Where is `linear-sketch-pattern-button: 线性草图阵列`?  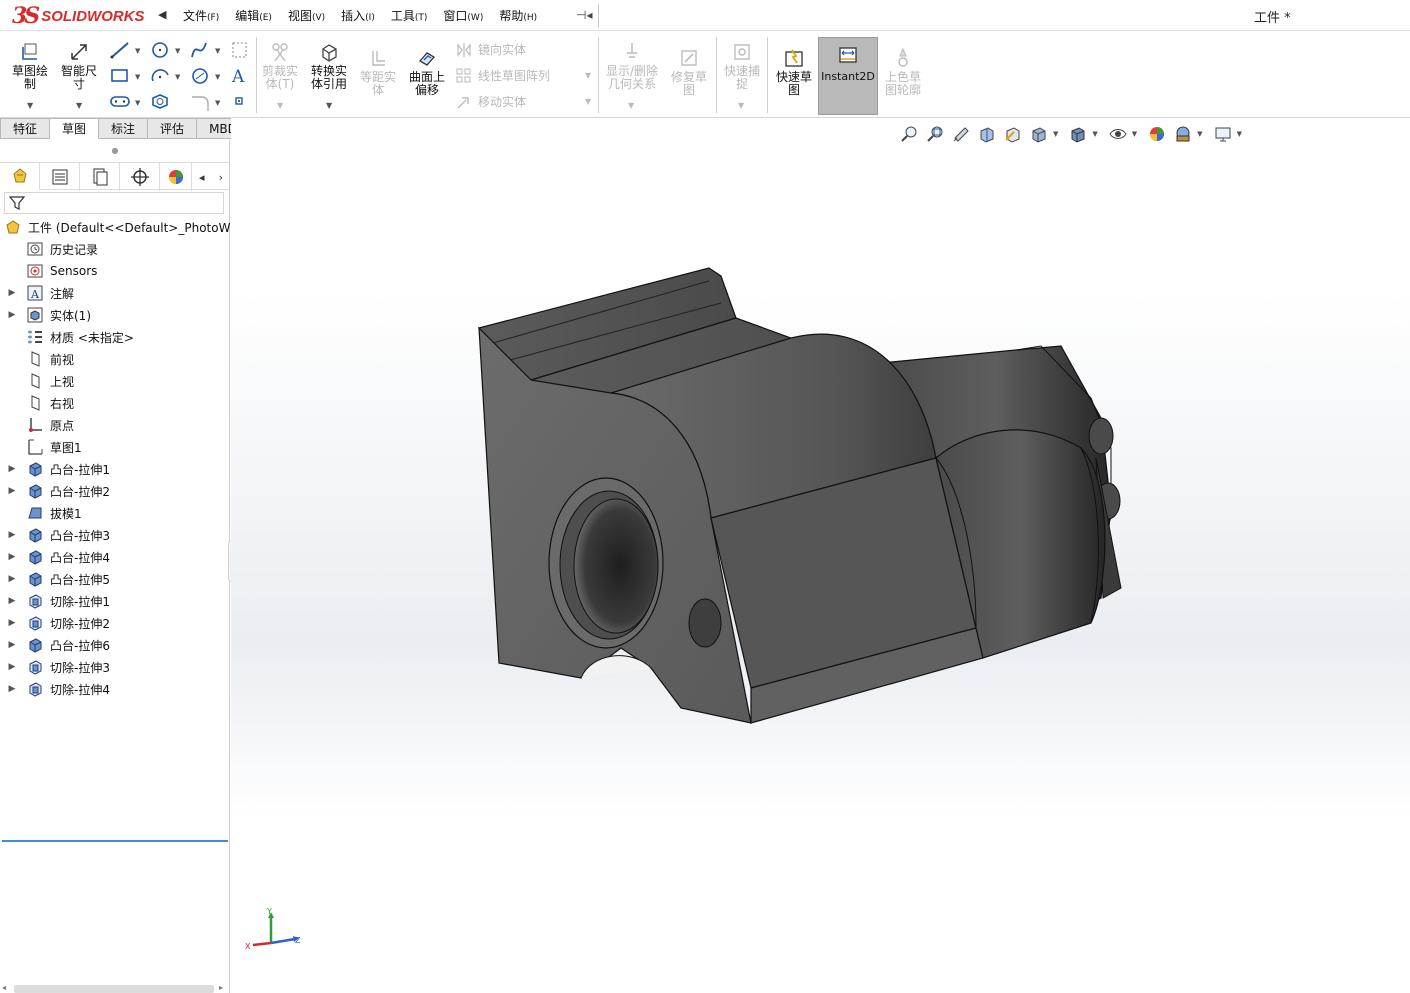
linear-sketch-pattern-button: 线性草图阵列 is located at coordinates (503, 75).